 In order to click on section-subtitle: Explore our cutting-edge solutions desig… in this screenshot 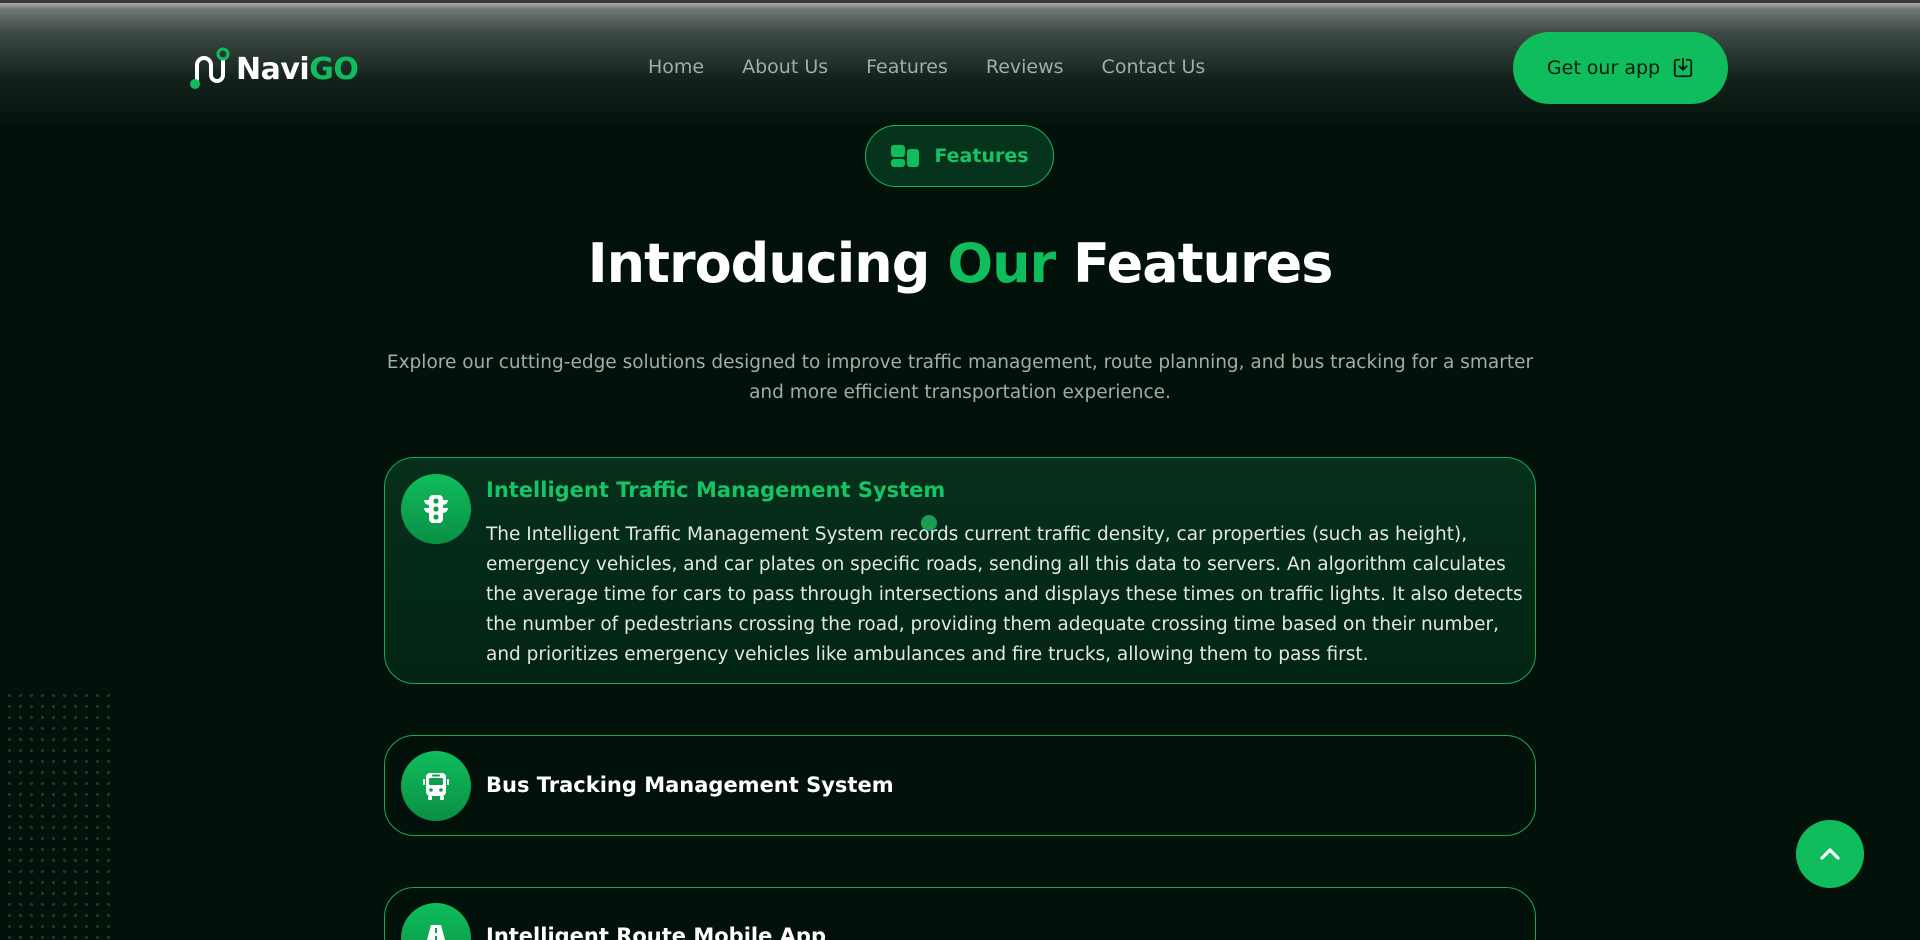, I will do `click(960, 377)`.